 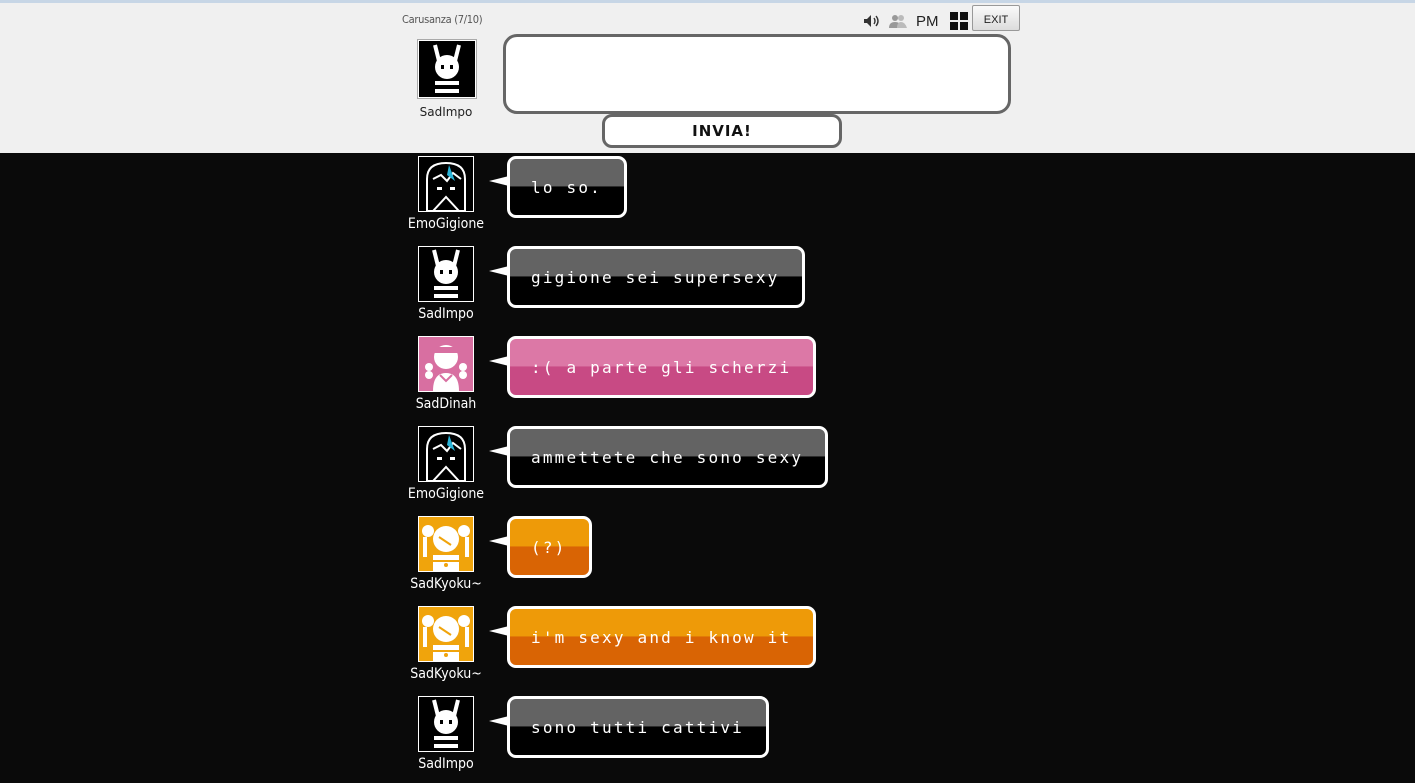 What do you see at coordinates (898, 21) in the screenshot?
I see `users-icon` at bounding box center [898, 21].